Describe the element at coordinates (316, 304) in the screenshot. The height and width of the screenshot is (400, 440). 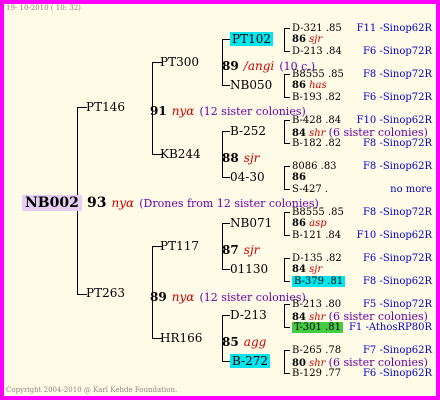
I see `entry-id-wrap: B-213 .80` at that location.